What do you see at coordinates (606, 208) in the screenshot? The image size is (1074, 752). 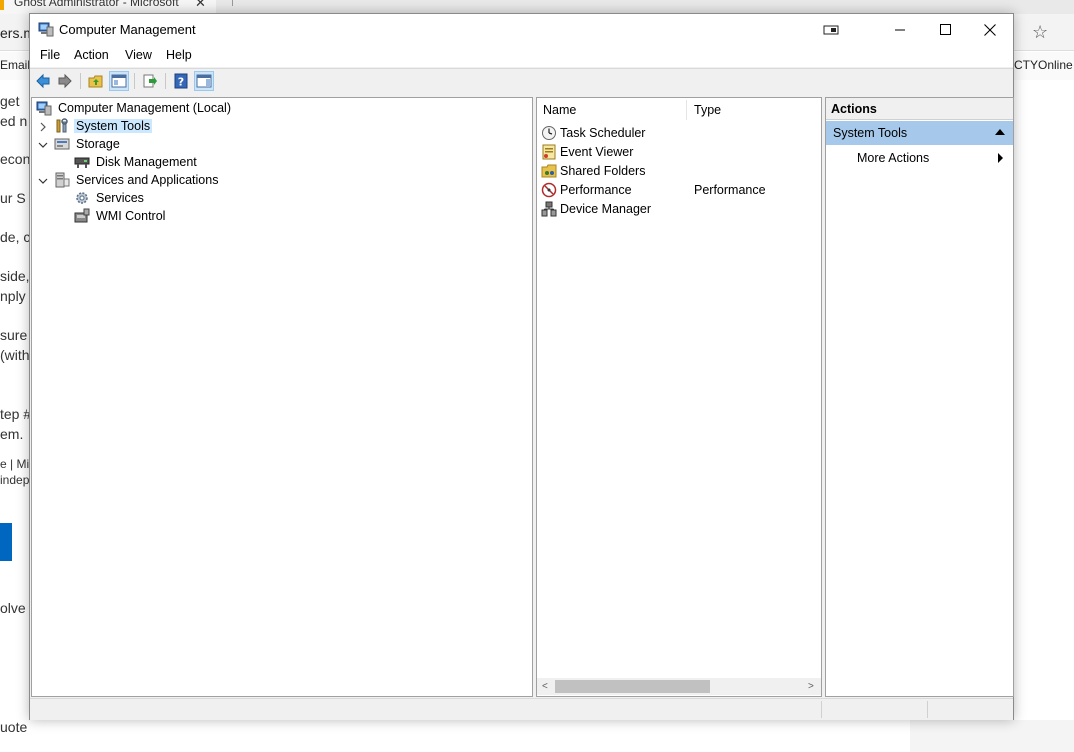 I see `list-item-name: Device Manager` at bounding box center [606, 208].